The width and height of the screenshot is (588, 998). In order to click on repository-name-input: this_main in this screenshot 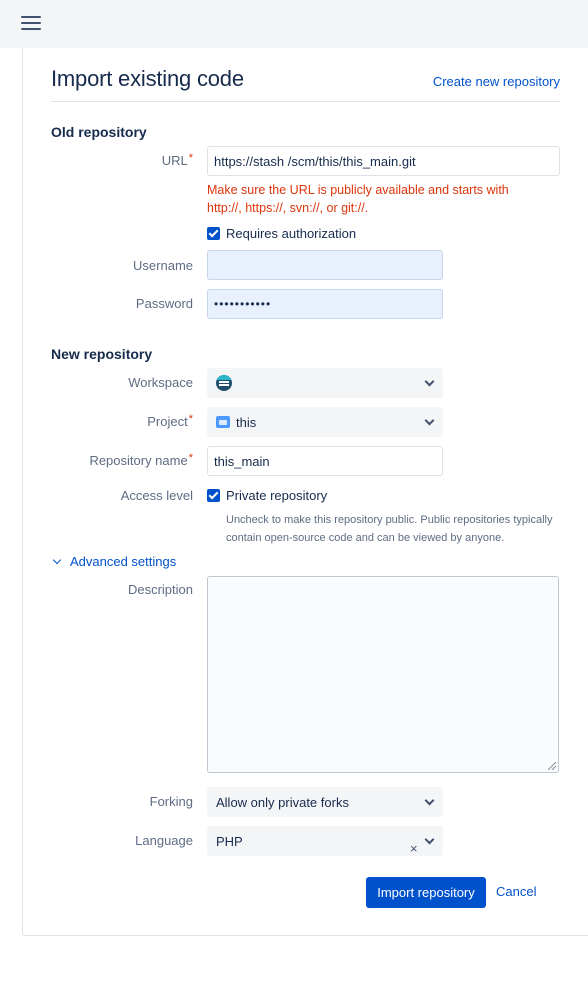, I will do `click(325, 461)`.